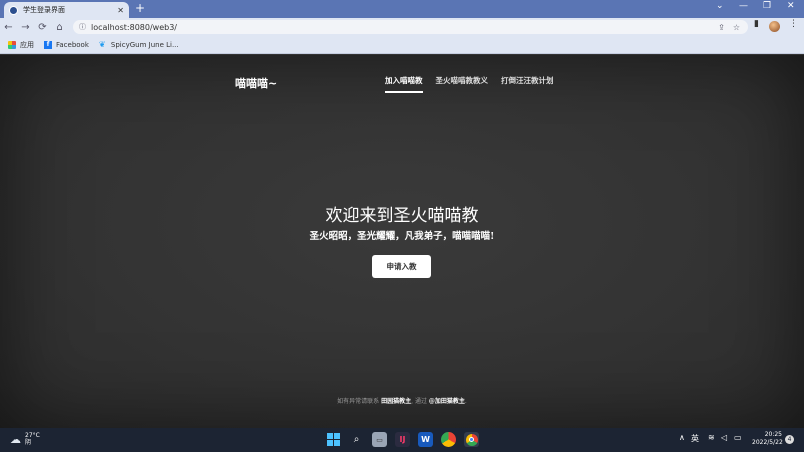 The width and height of the screenshot is (804, 452). I want to click on share-icon: ⇪, so click(721, 27).